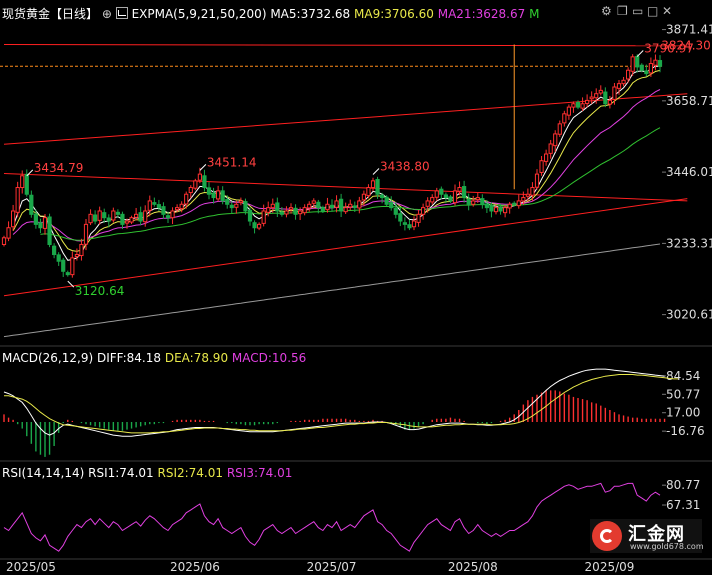  I want to click on annotation-label: 3451.14, so click(232, 162).